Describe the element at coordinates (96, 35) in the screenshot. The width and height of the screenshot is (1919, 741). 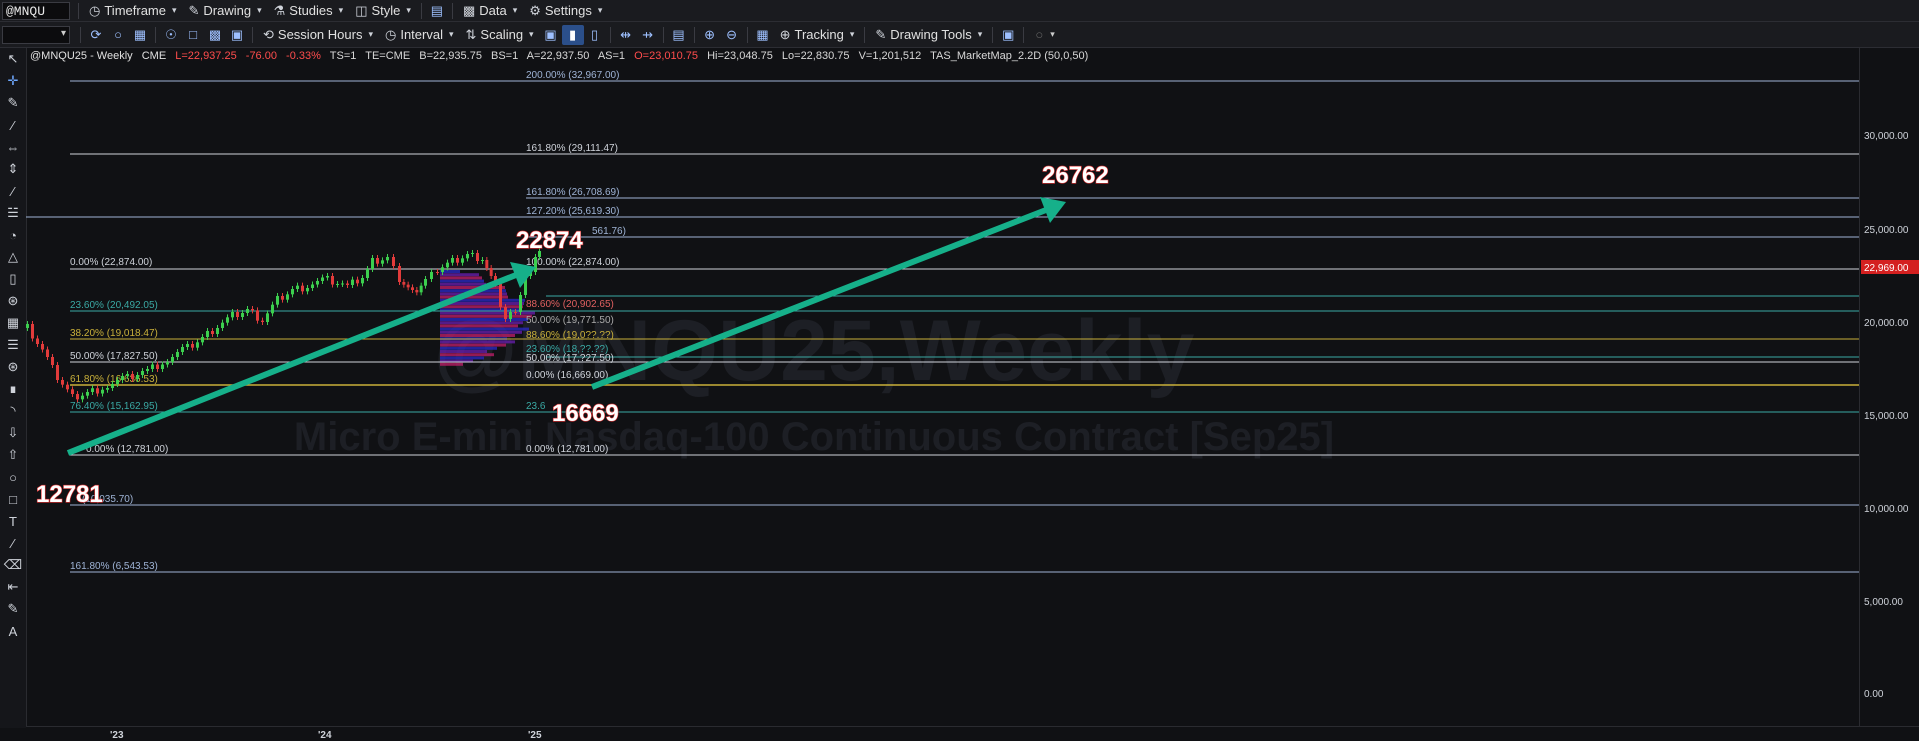
I see `refresh-icon: ⟳` at that location.